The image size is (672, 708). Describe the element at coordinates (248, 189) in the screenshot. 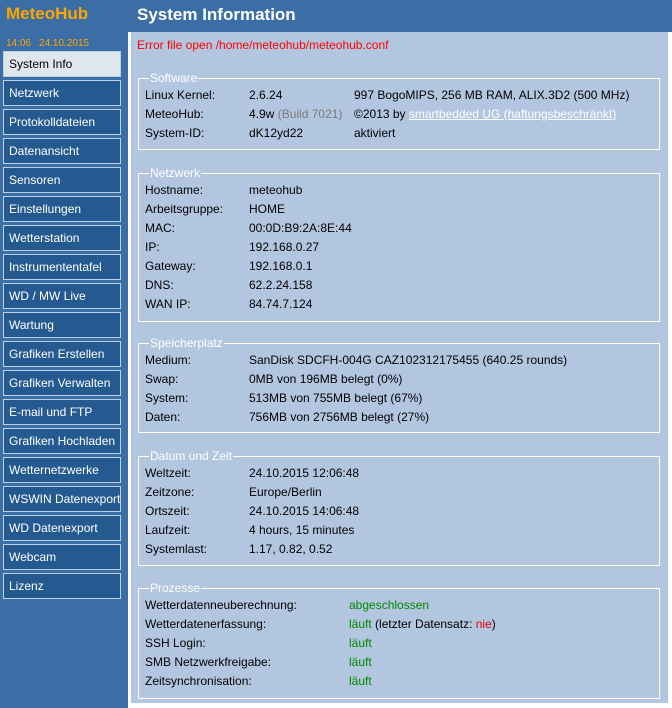

I see `table-row: Hostname: meteohub` at that location.